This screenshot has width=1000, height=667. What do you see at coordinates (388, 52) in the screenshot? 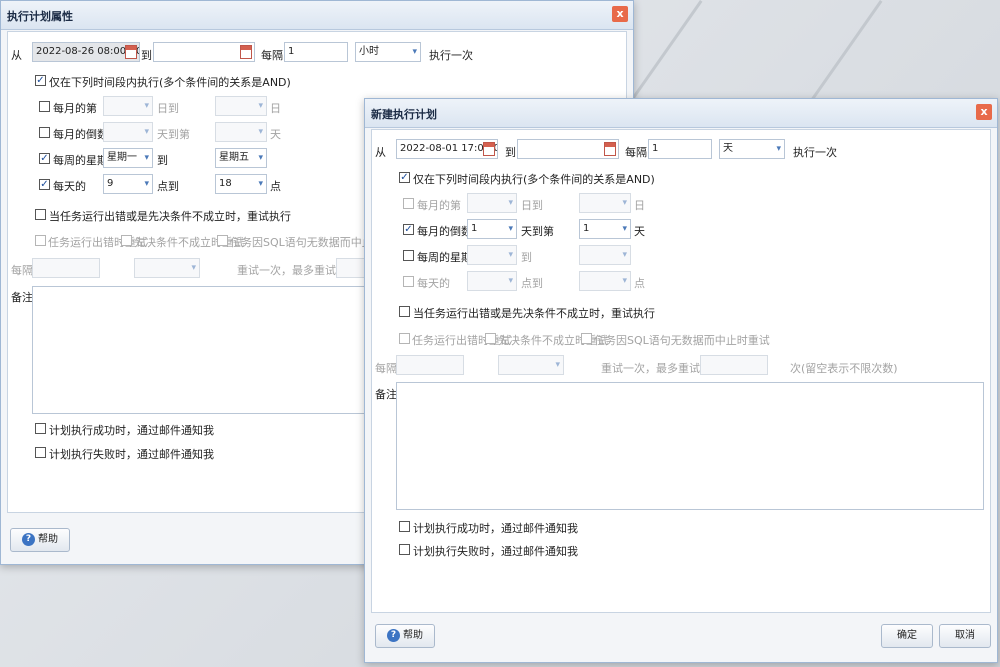
I see `interval-unit-select: 小时 ▾` at bounding box center [388, 52].